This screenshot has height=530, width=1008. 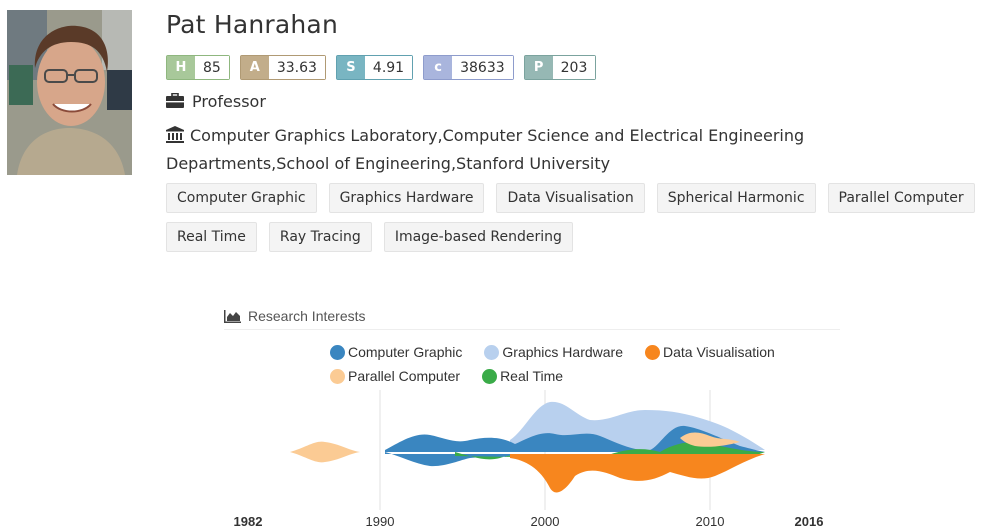 What do you see at coordinates (325, 452) in the screenshot?
I see `stream-parallel-computer-early` at bounding box center [325, 452].